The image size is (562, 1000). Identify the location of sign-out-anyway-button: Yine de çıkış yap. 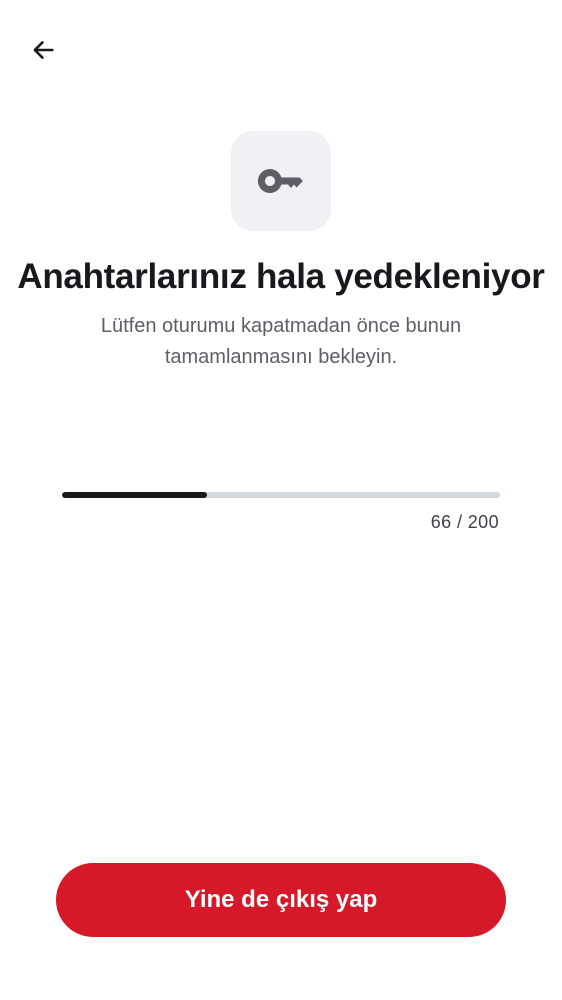
(281, 900).